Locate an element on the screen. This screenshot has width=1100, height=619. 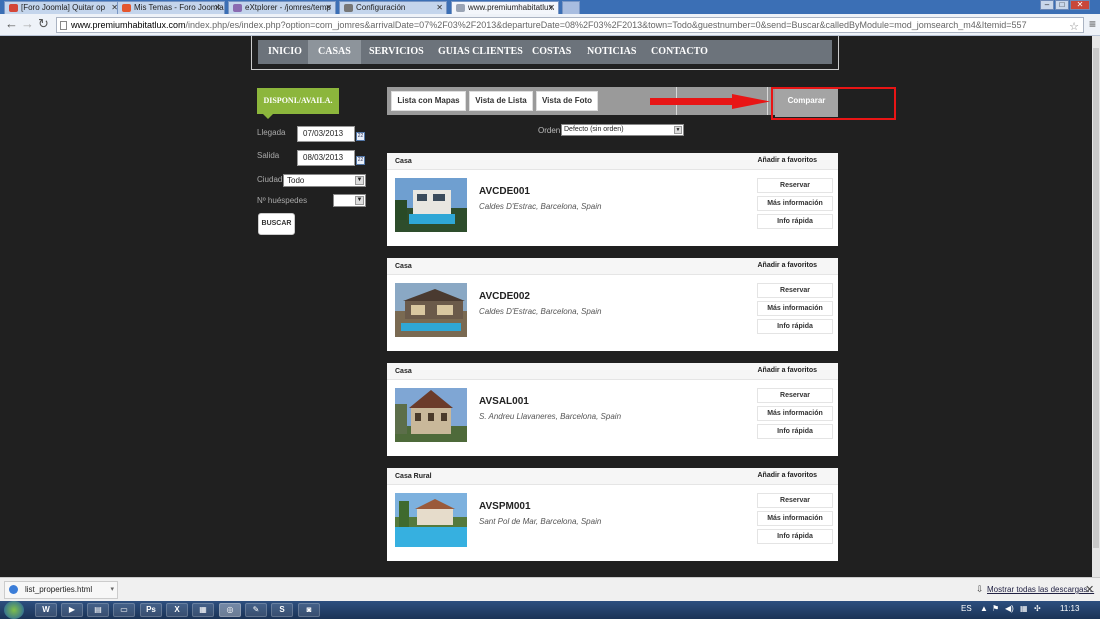
taskbar-app-photoshop: Ps is located at coordinates (151, 610).